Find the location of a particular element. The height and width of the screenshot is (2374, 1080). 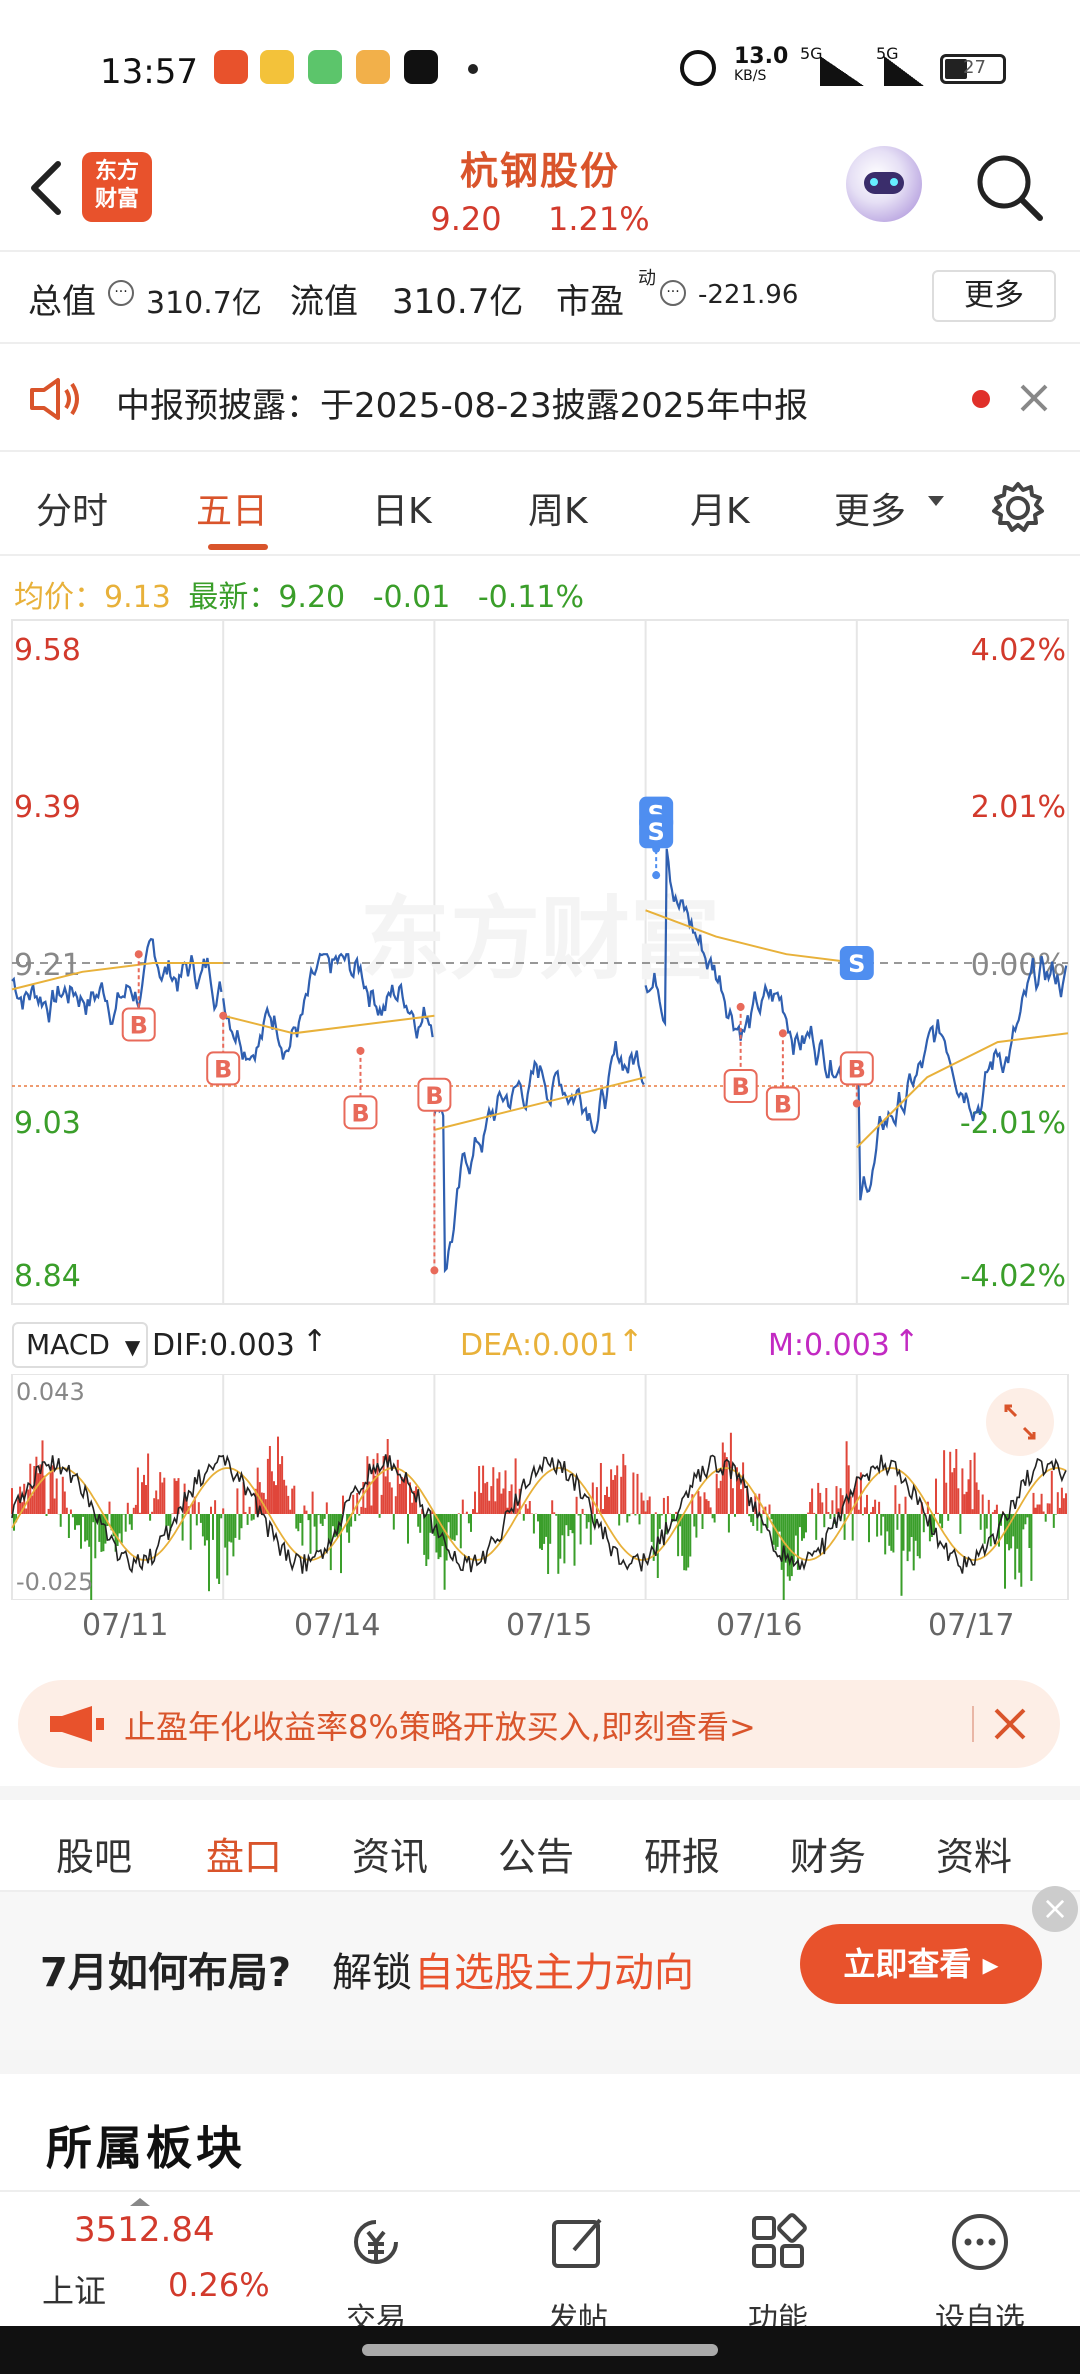

macd-chart: 0.043 -0.025 is located at coordinates (540, 1487).